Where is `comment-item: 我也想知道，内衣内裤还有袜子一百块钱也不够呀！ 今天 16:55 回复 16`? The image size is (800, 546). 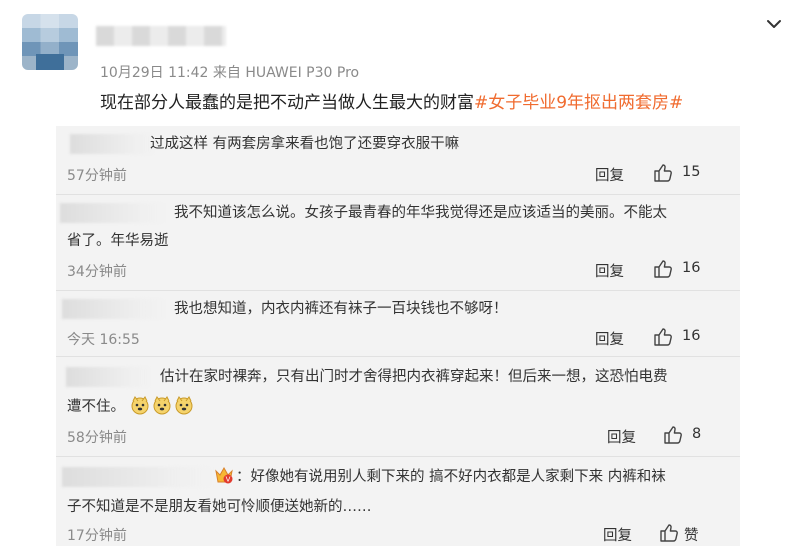 comment-item: 我也想知道，内衣内裤还有袜子一百块钱也不够呀！ 今天 16:55 回复 16 is located at coordinates (398, 323).